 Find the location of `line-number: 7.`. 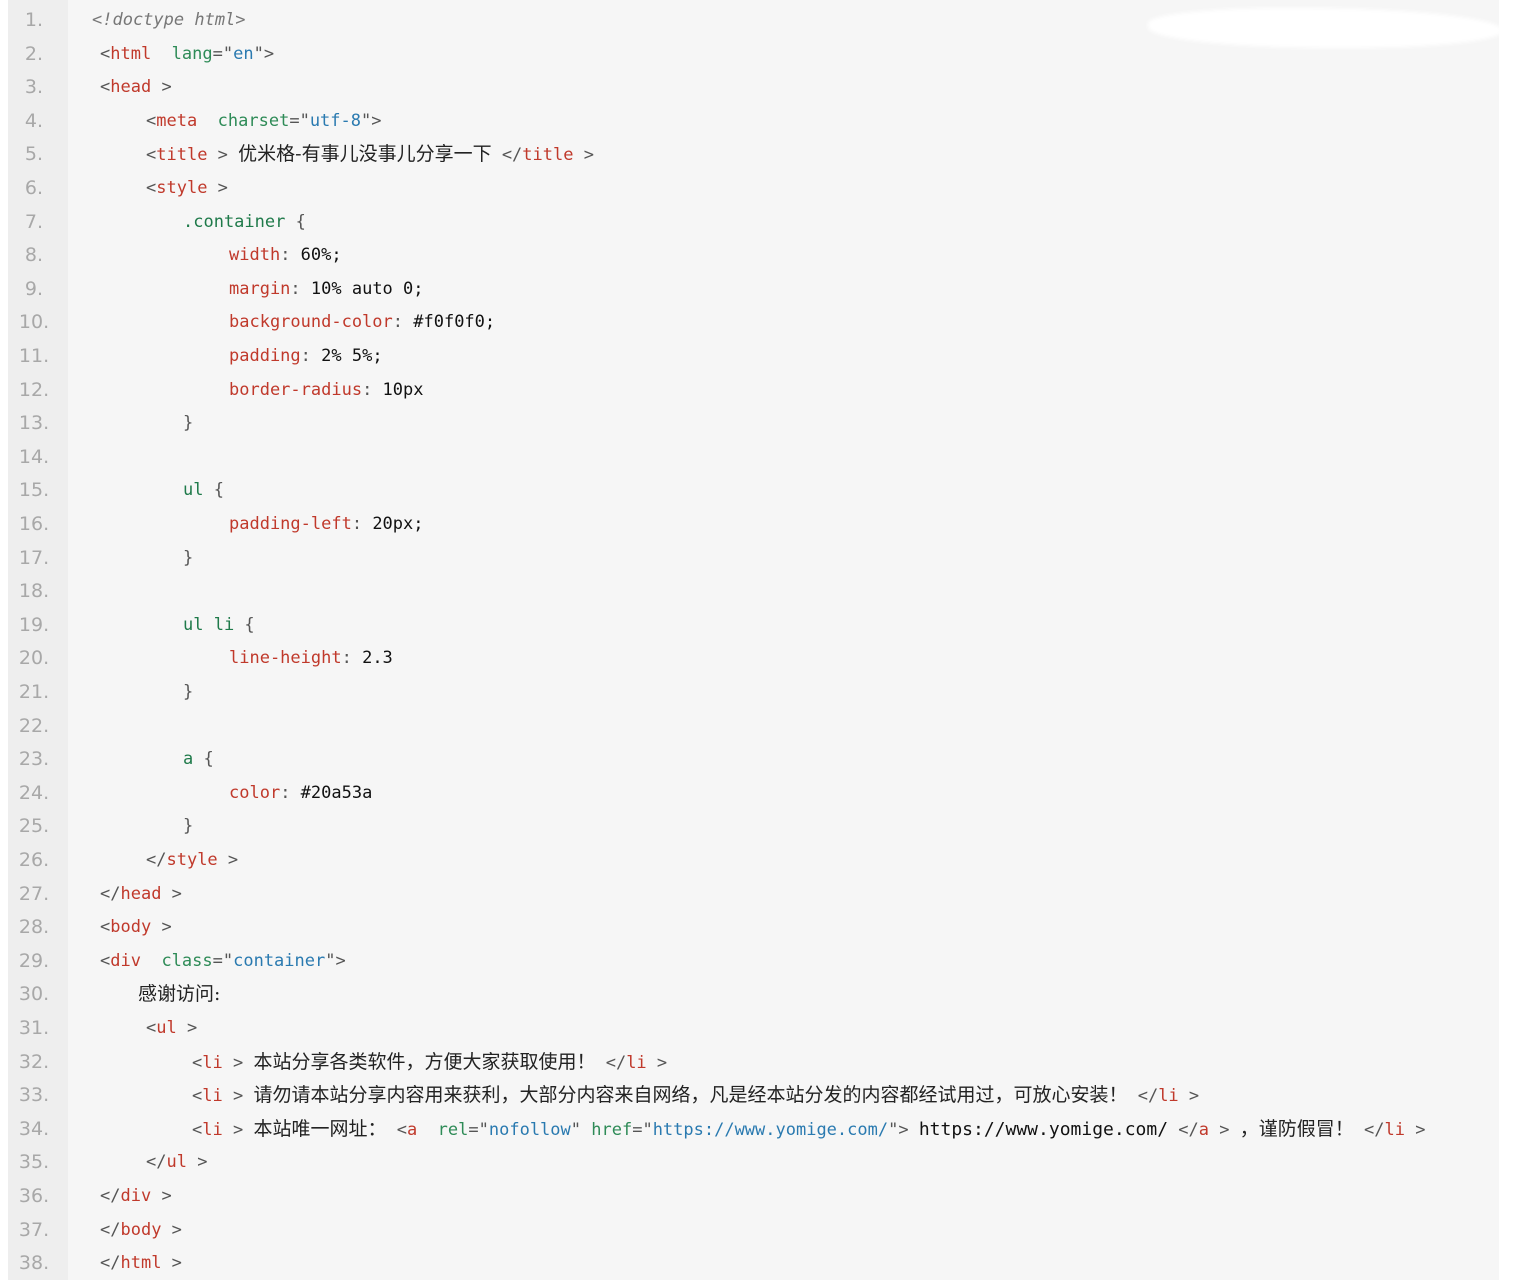

line-number: 7. is located at coordinates (34, 221).